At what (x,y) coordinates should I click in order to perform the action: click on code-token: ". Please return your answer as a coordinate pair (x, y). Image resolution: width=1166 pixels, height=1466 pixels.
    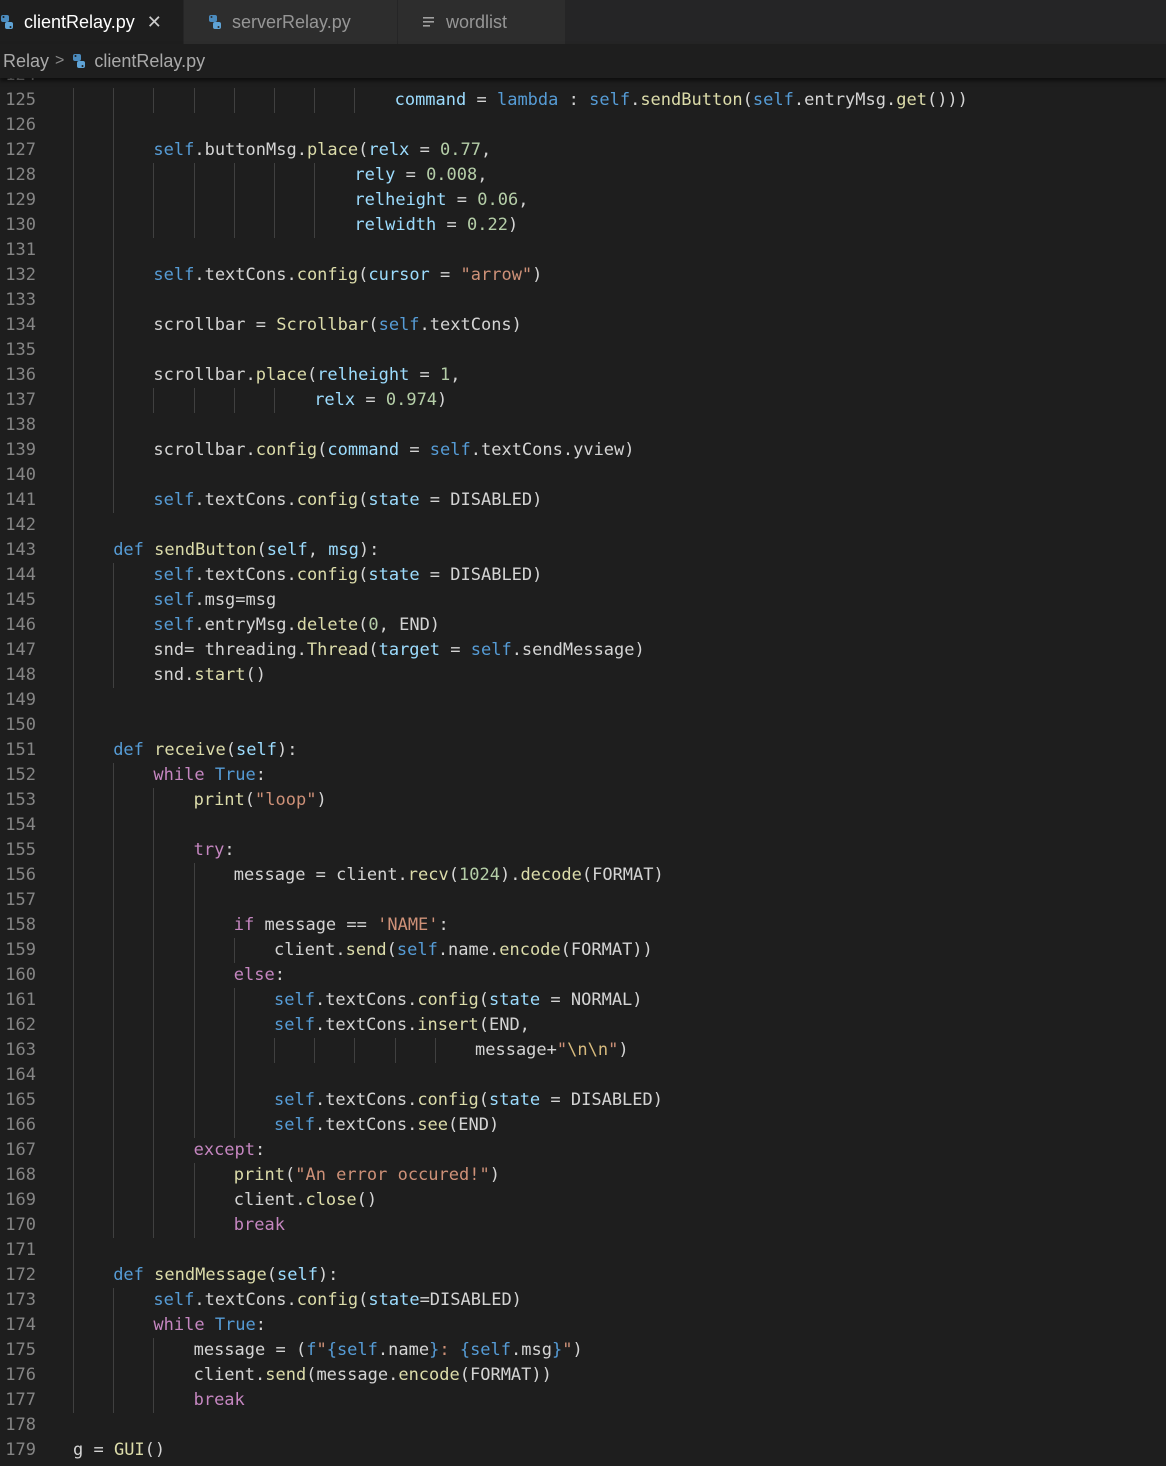
    Looking at the image, I should click on (562, 1050).